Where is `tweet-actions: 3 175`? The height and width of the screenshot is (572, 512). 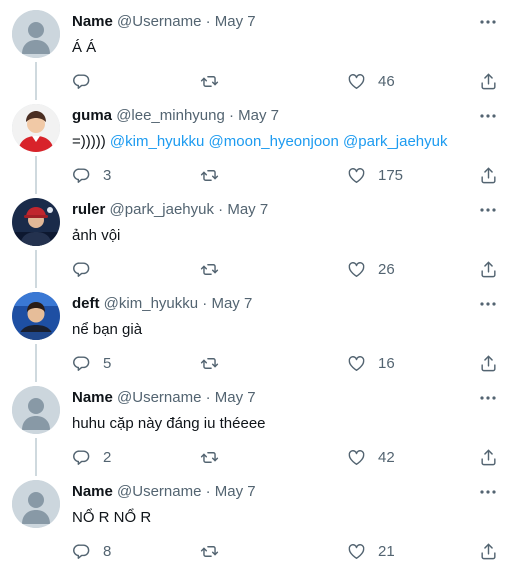 tweet-actions: 3 175 is located at coordinates (287, 175).